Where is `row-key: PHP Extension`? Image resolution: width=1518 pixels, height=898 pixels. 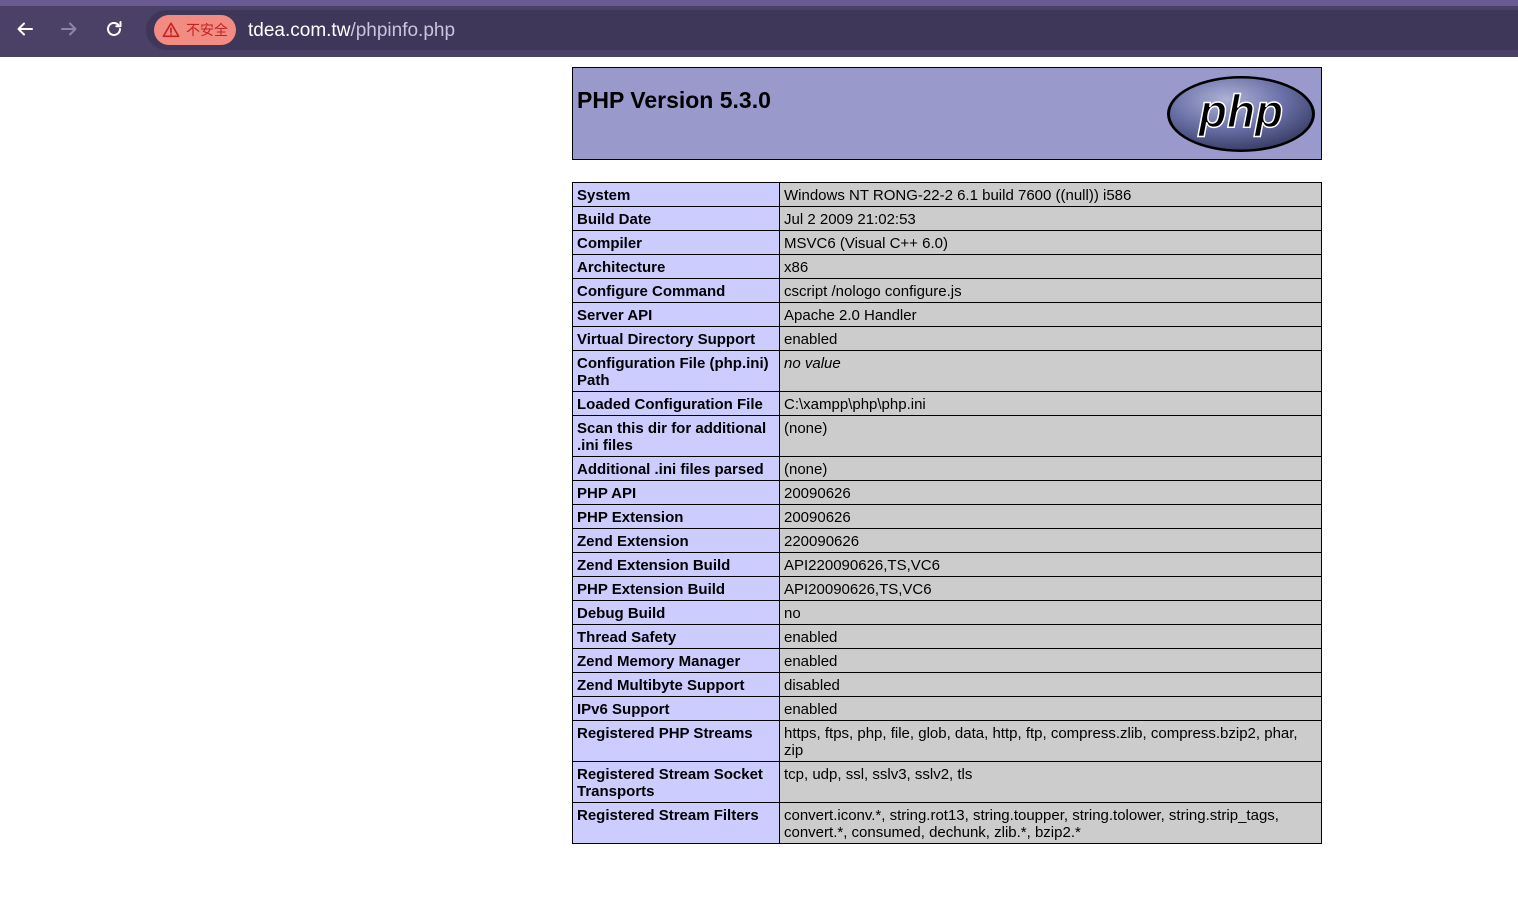
row-key: PHP Extension is located at coordinates (676, 516).